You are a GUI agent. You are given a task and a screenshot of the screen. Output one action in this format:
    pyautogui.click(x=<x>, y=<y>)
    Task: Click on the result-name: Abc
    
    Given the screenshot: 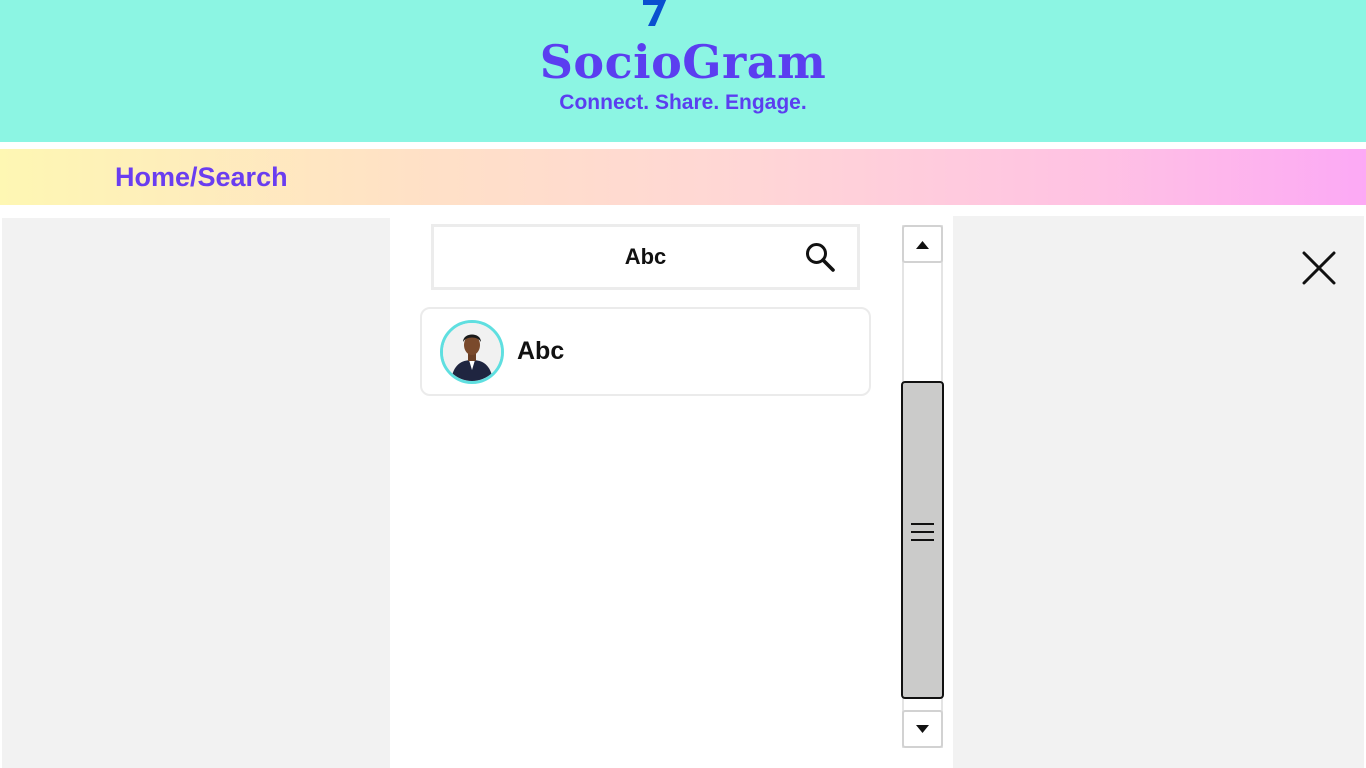 What is the action you would take?
    pyautogui.click(x=541, y=351)
    